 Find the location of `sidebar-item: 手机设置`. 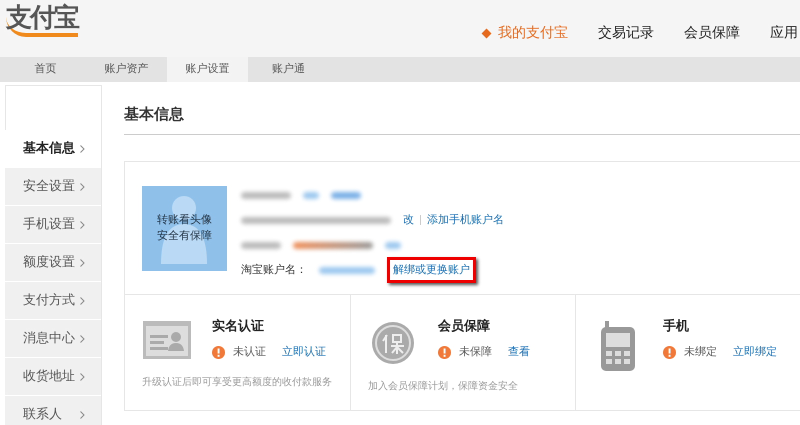

sidebar-item: 手机设置 is located at coordinates (53, 224).